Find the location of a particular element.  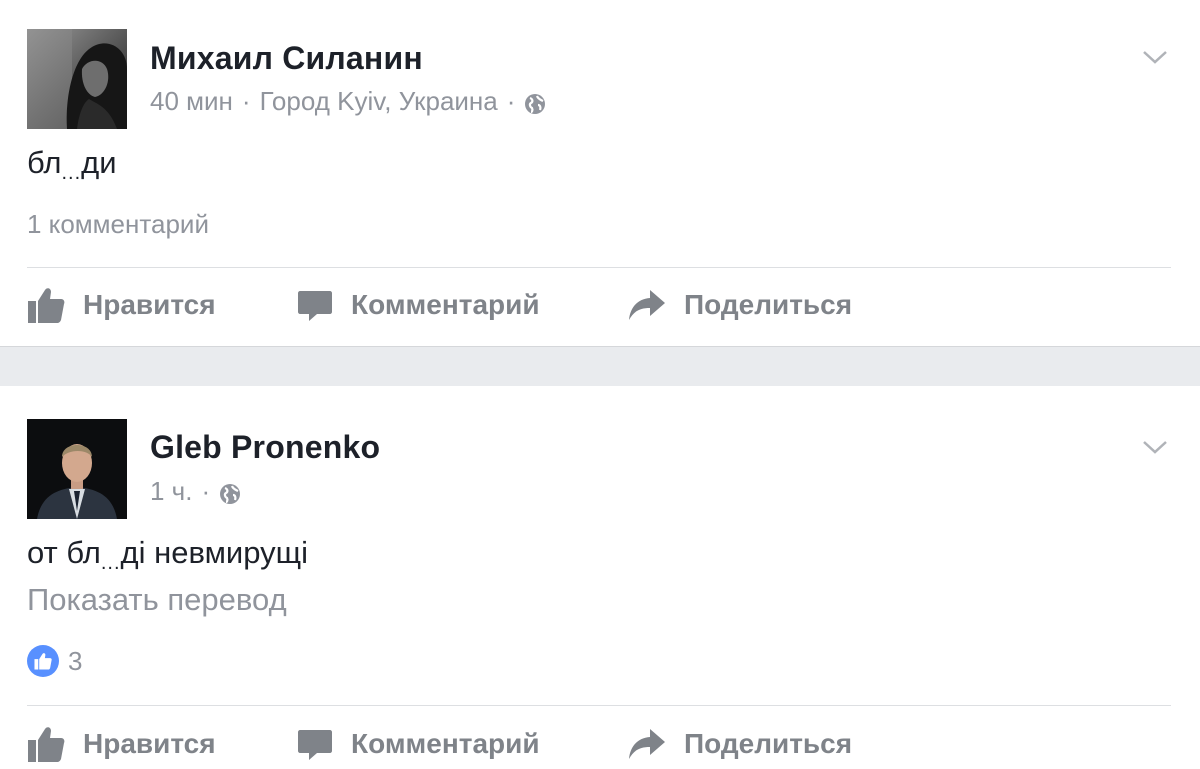

post-text-end: ди is located at coordinates (99, 162).